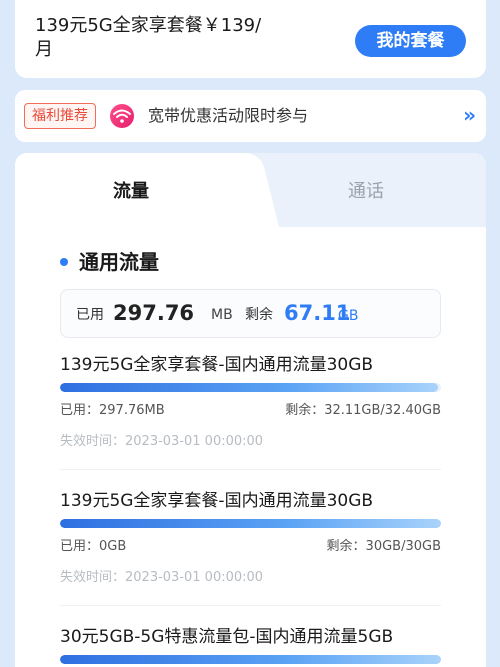 This screenshot has height=667, width=500. Describe the element at coordinates (259, 315) in the screenshot. I see `remain-label: 剩余` at that location.